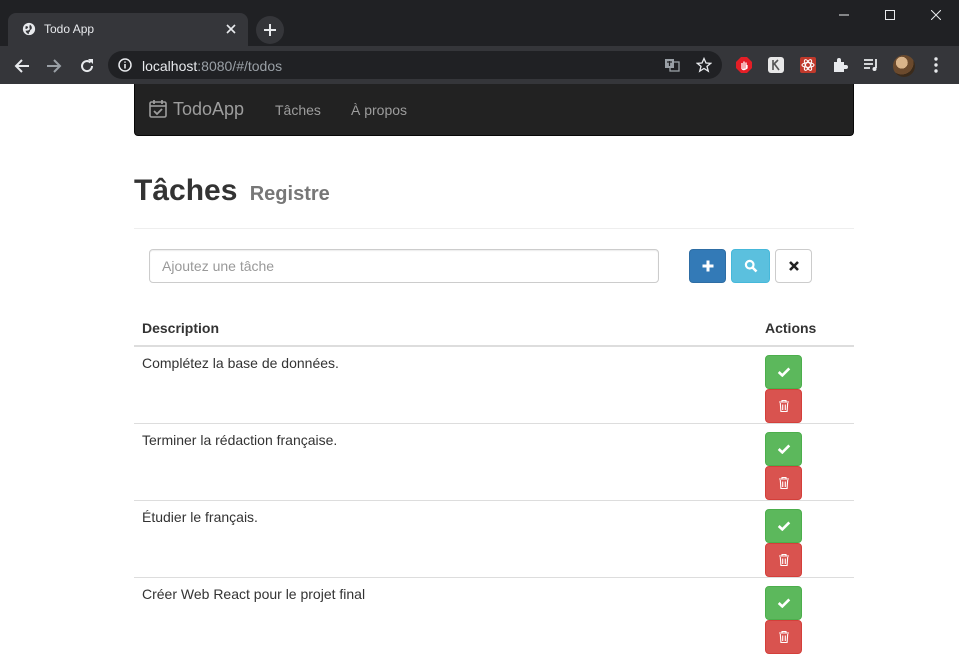  I want to click on nav-link-taches: Tâches, so click(298, 110).